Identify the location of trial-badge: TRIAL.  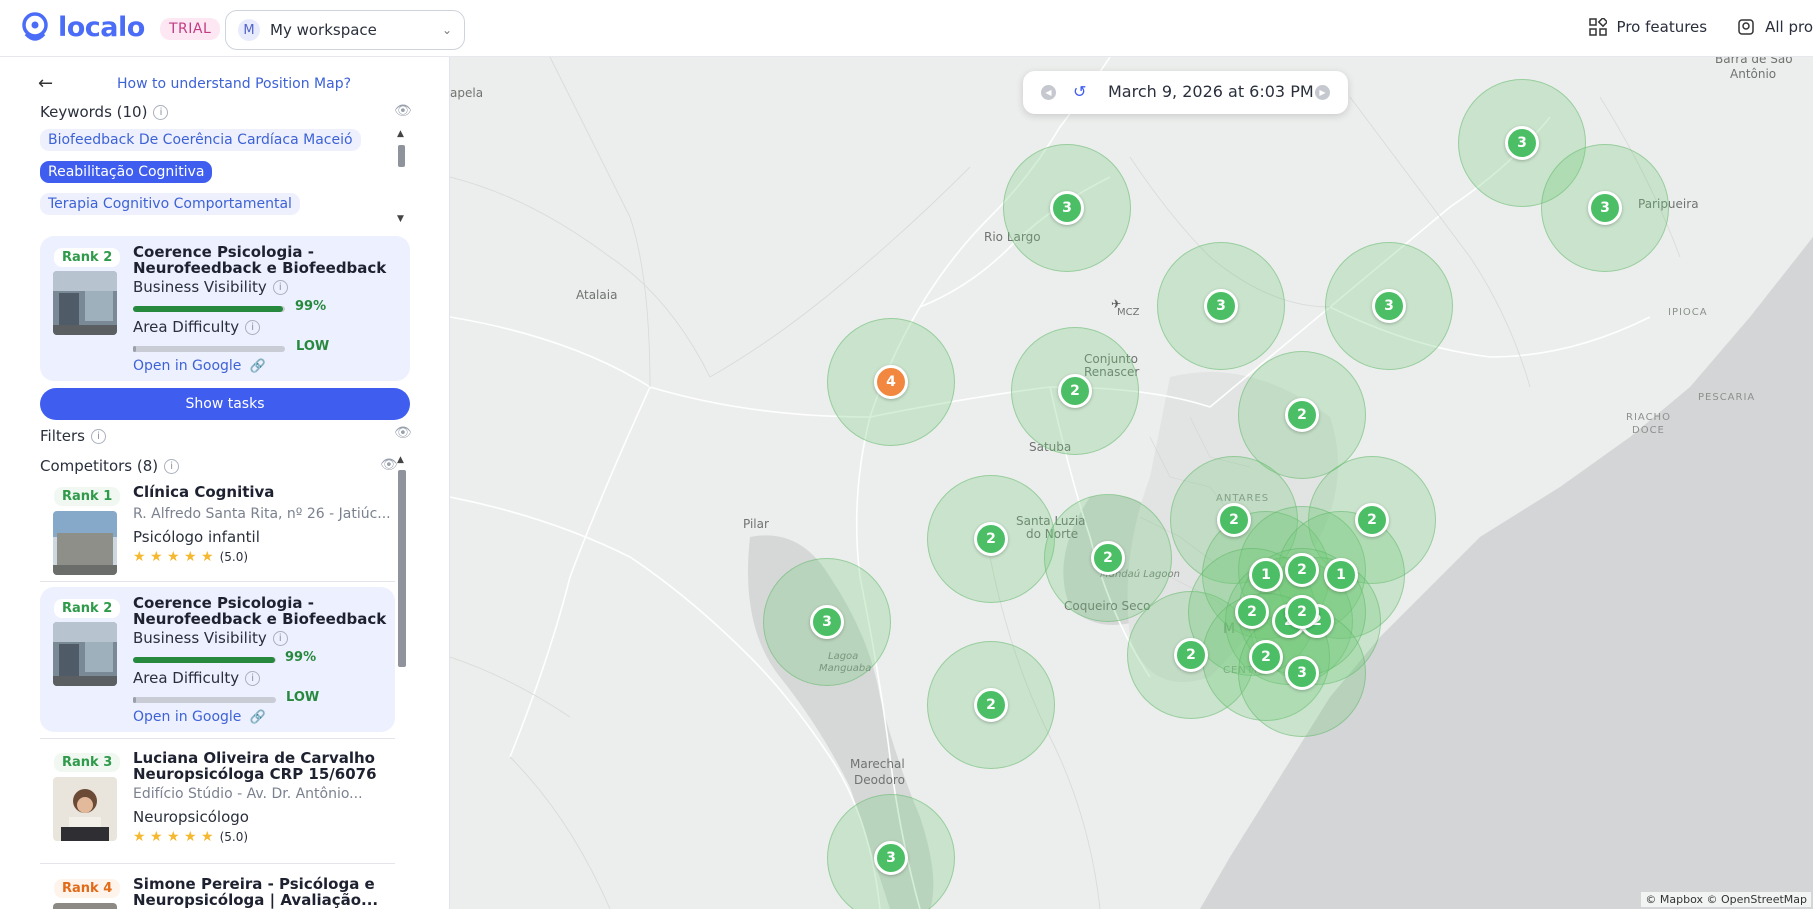
(190, 29).